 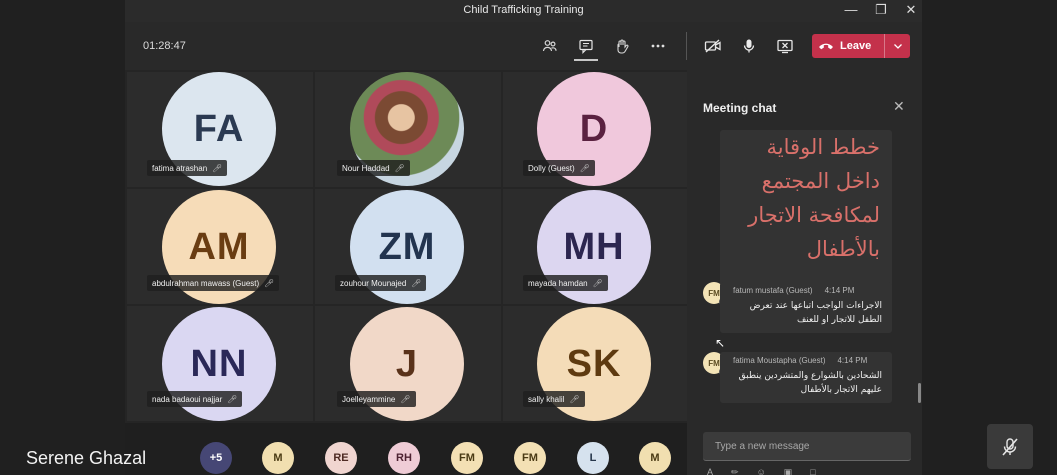 What do you see at coordinates (404, 458) in the screenshot?
I see `strip-avatar: RH` at bounding box center [404, 458].